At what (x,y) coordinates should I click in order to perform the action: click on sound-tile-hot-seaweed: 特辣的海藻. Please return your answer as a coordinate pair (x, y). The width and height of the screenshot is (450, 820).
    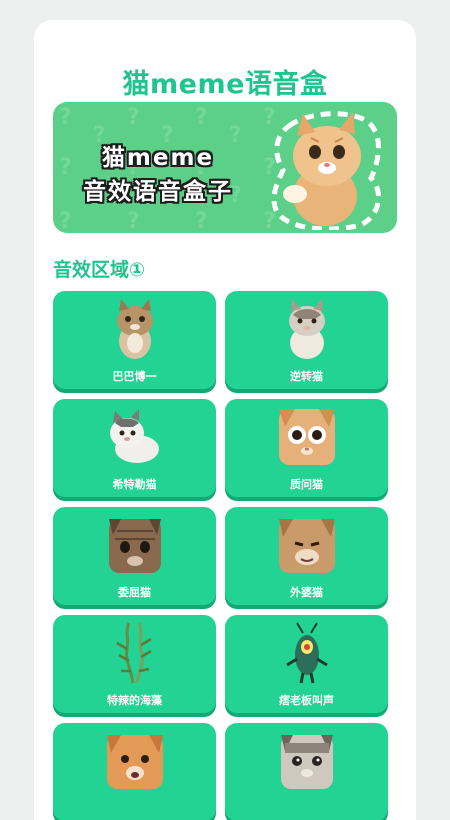
    Looking at the image, I should click on (134, 664).